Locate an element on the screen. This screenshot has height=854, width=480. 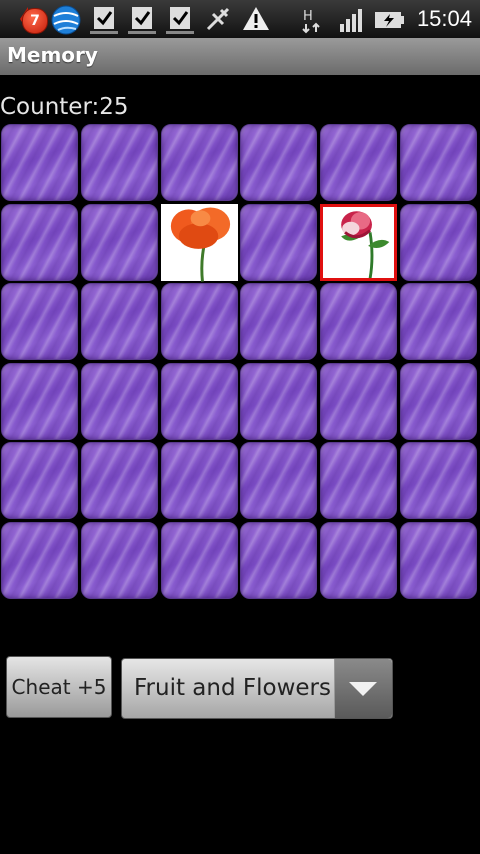
category-selected-value: Fruit and Flowers is located at coordinates (232, 688).